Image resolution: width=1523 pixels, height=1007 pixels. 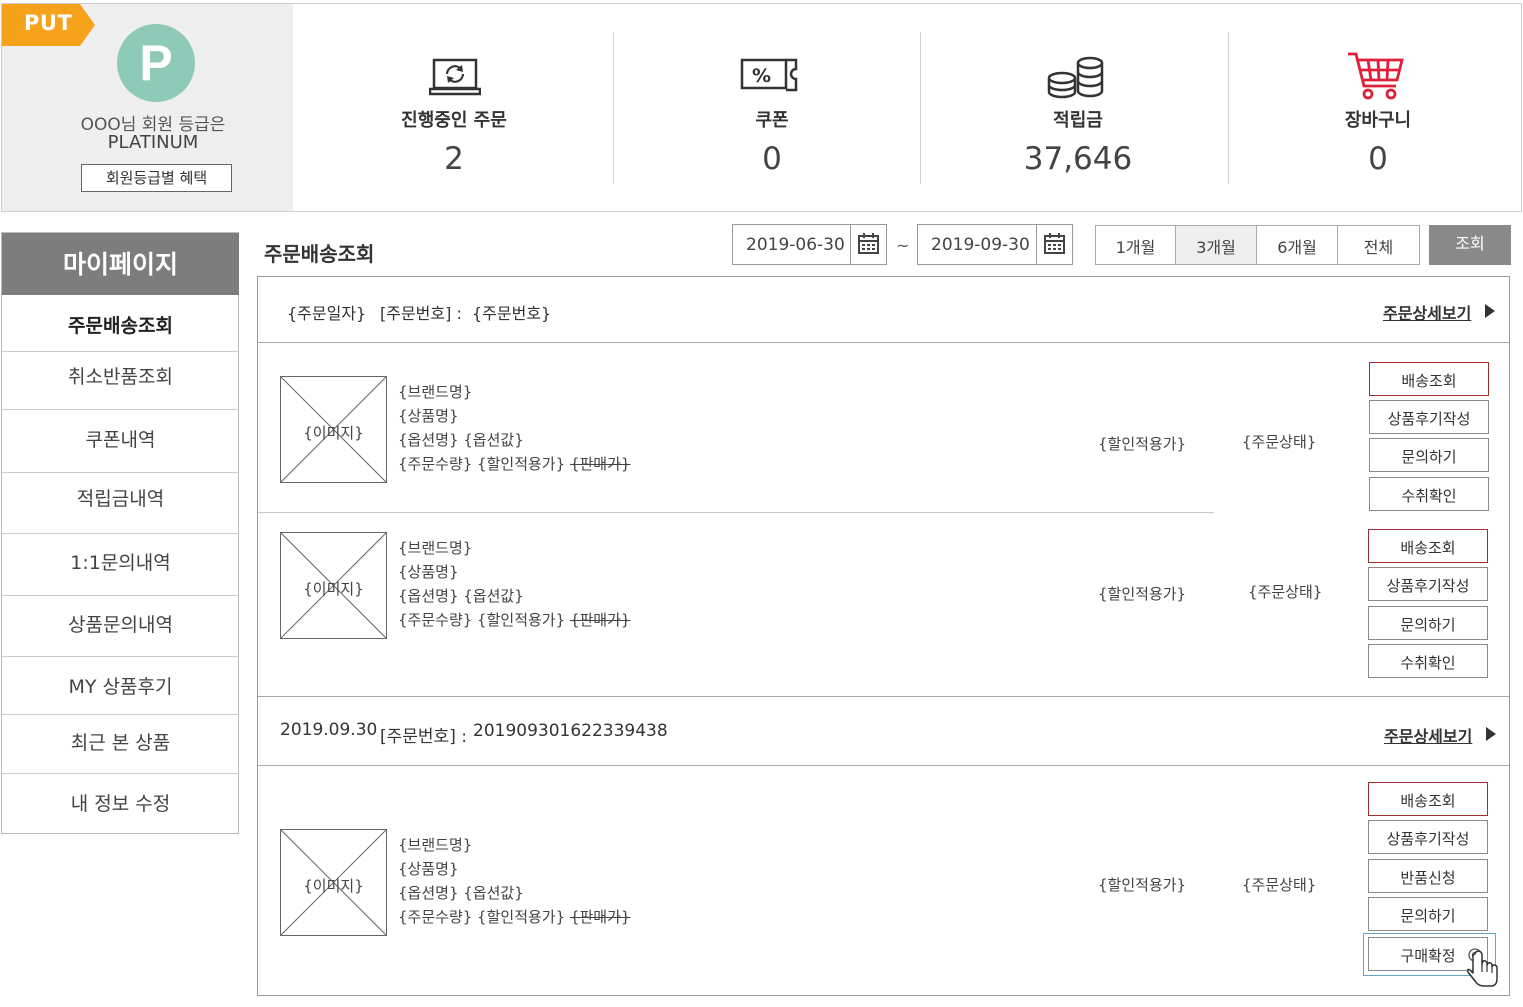 I want to click on stat-points-value: 37,646, so click(x=1078, y=159).